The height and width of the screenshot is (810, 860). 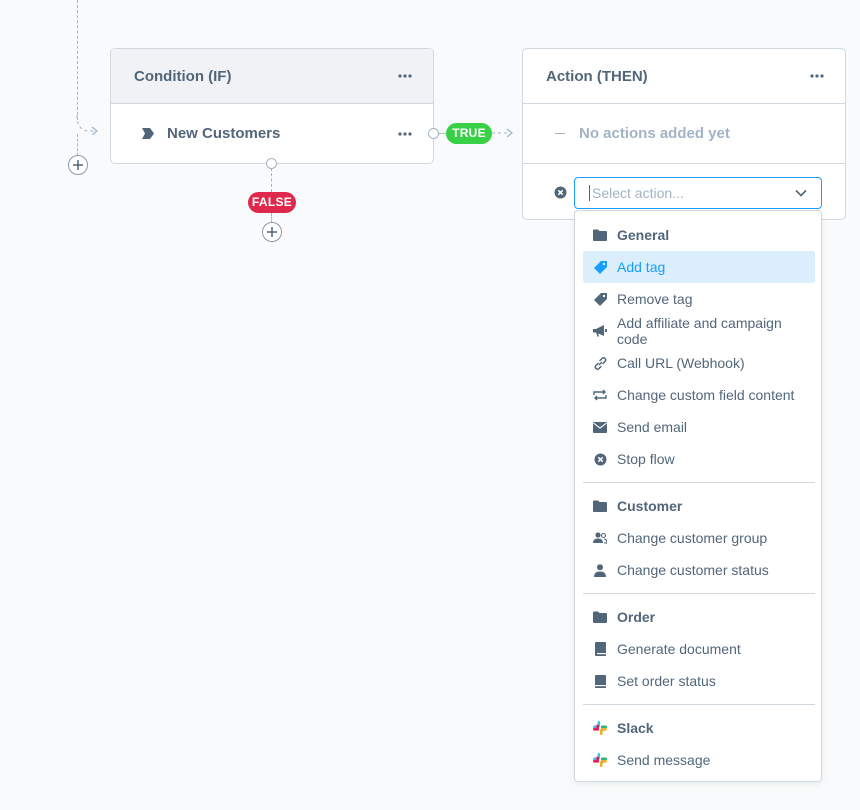 I want to click on users-icon, so click(x=600, y=538).